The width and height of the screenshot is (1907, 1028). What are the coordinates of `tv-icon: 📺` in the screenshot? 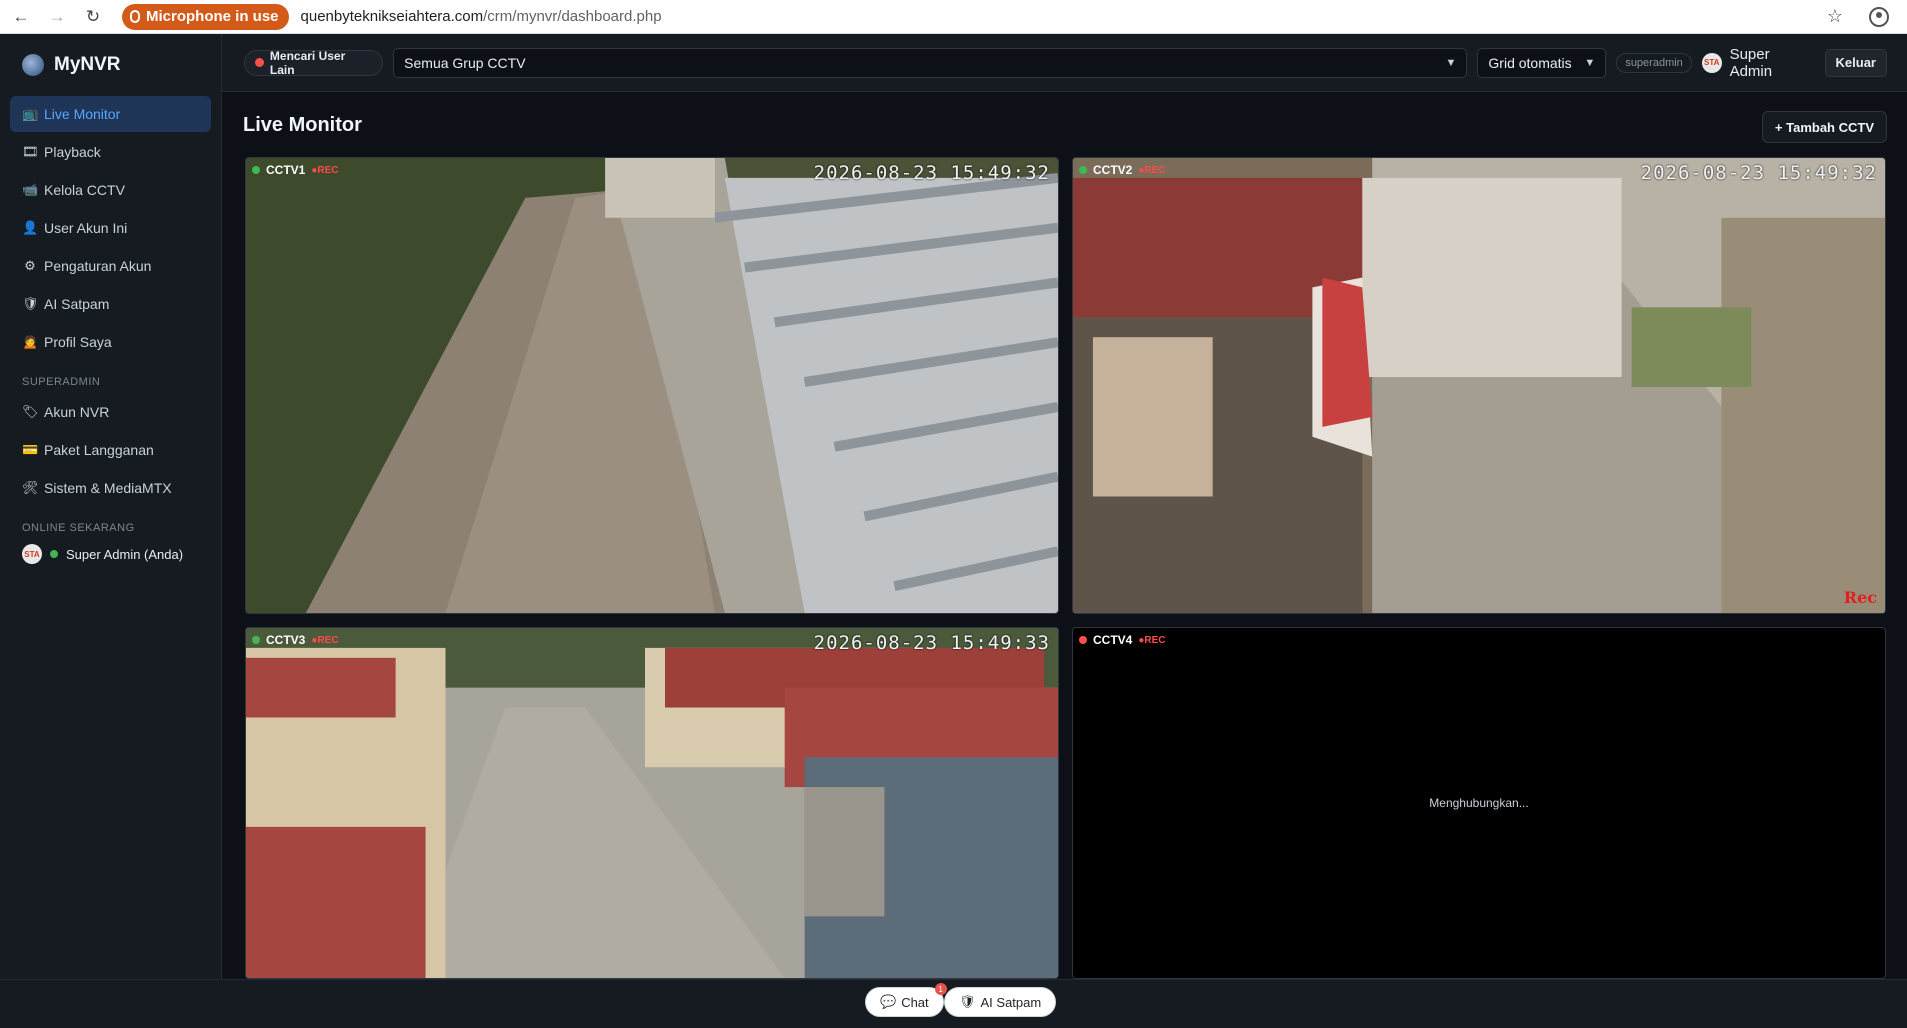 It's located at (30, 113).